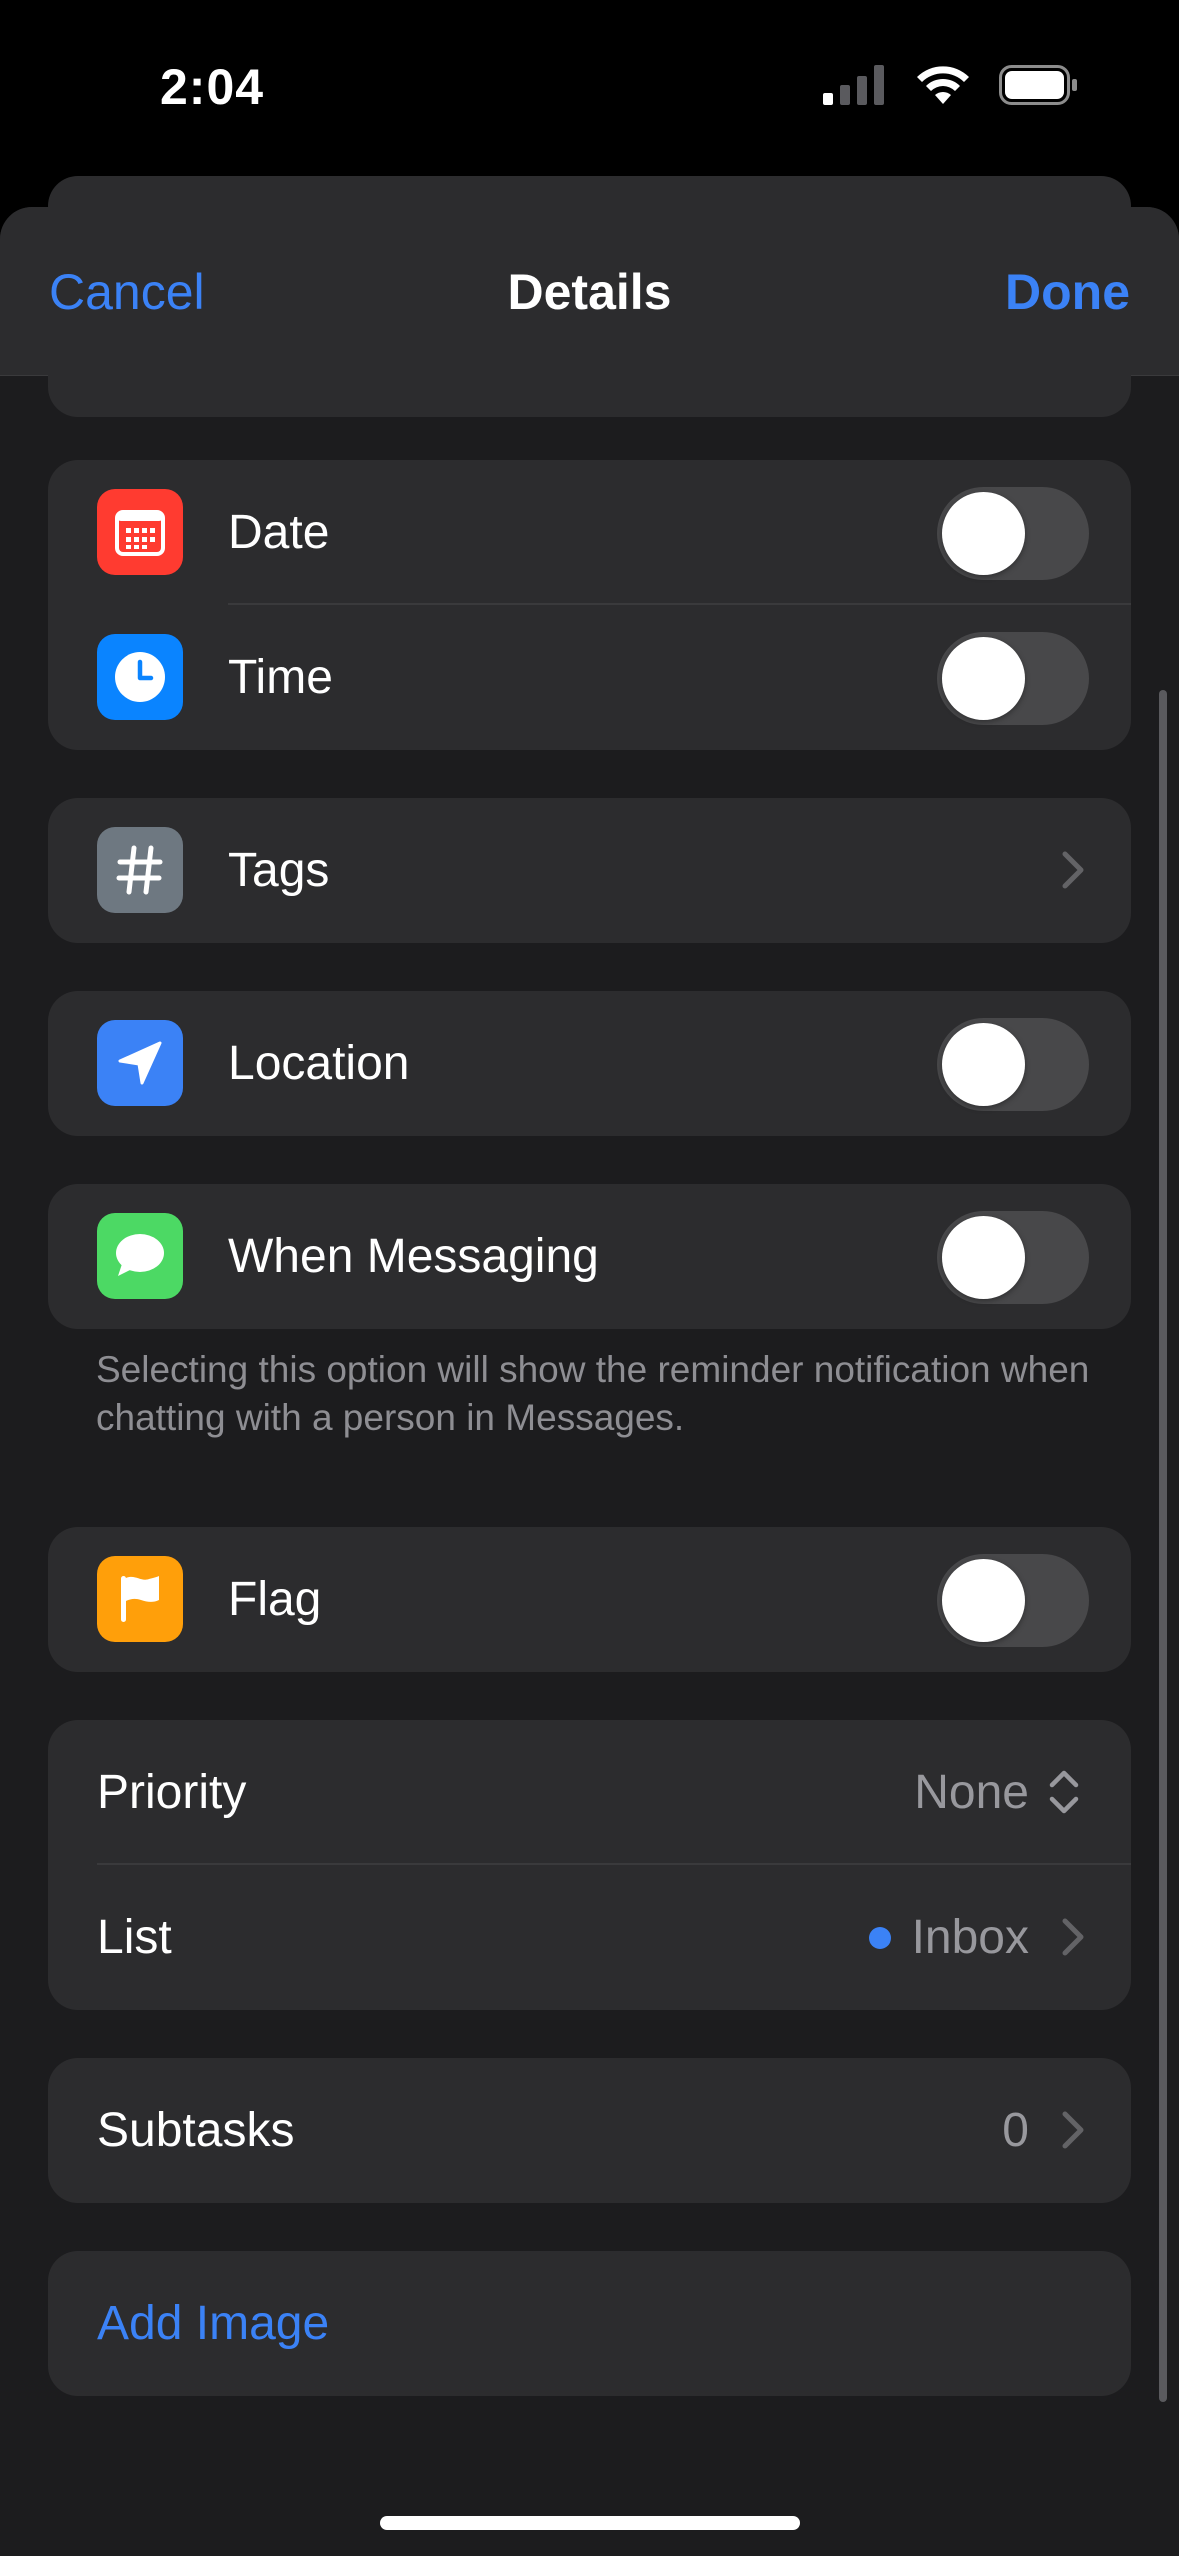 The width and height of the screenshot is (1179, 2556). I want to click on date-time-group: Date Time, so click(589, 605).